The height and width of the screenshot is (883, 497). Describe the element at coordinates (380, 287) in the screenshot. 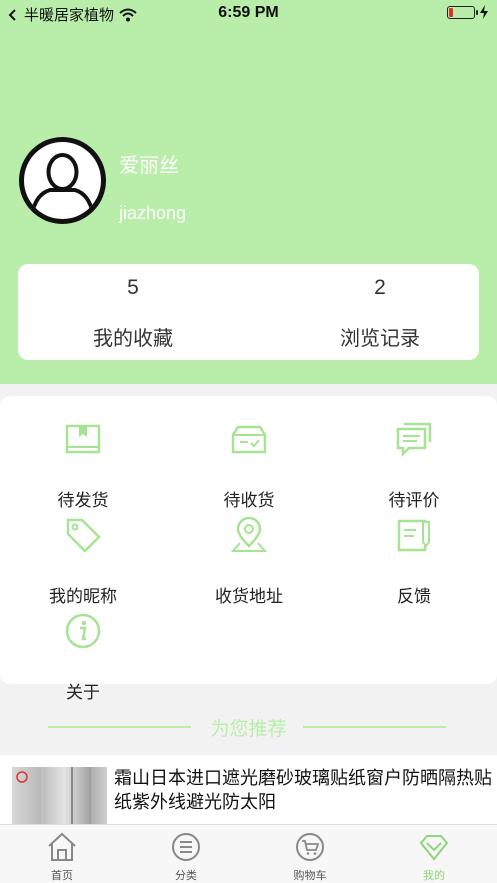

I see `history-count: 2` at that location.